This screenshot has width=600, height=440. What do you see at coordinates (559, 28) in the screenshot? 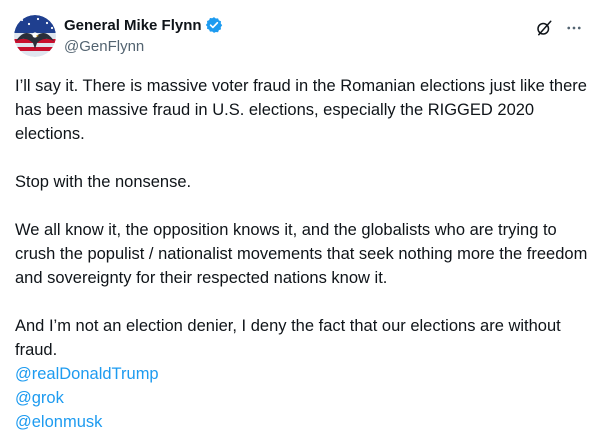
I see `top-actions` at bounding box center [559, 28].